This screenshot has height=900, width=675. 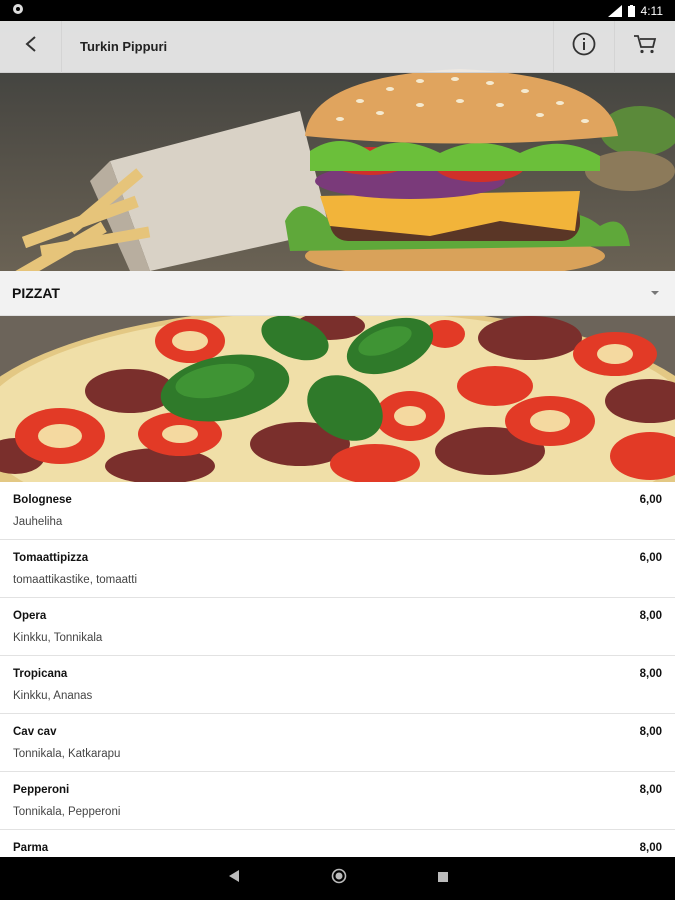 I want to click on signal-icon, so click(x=614, y=10).